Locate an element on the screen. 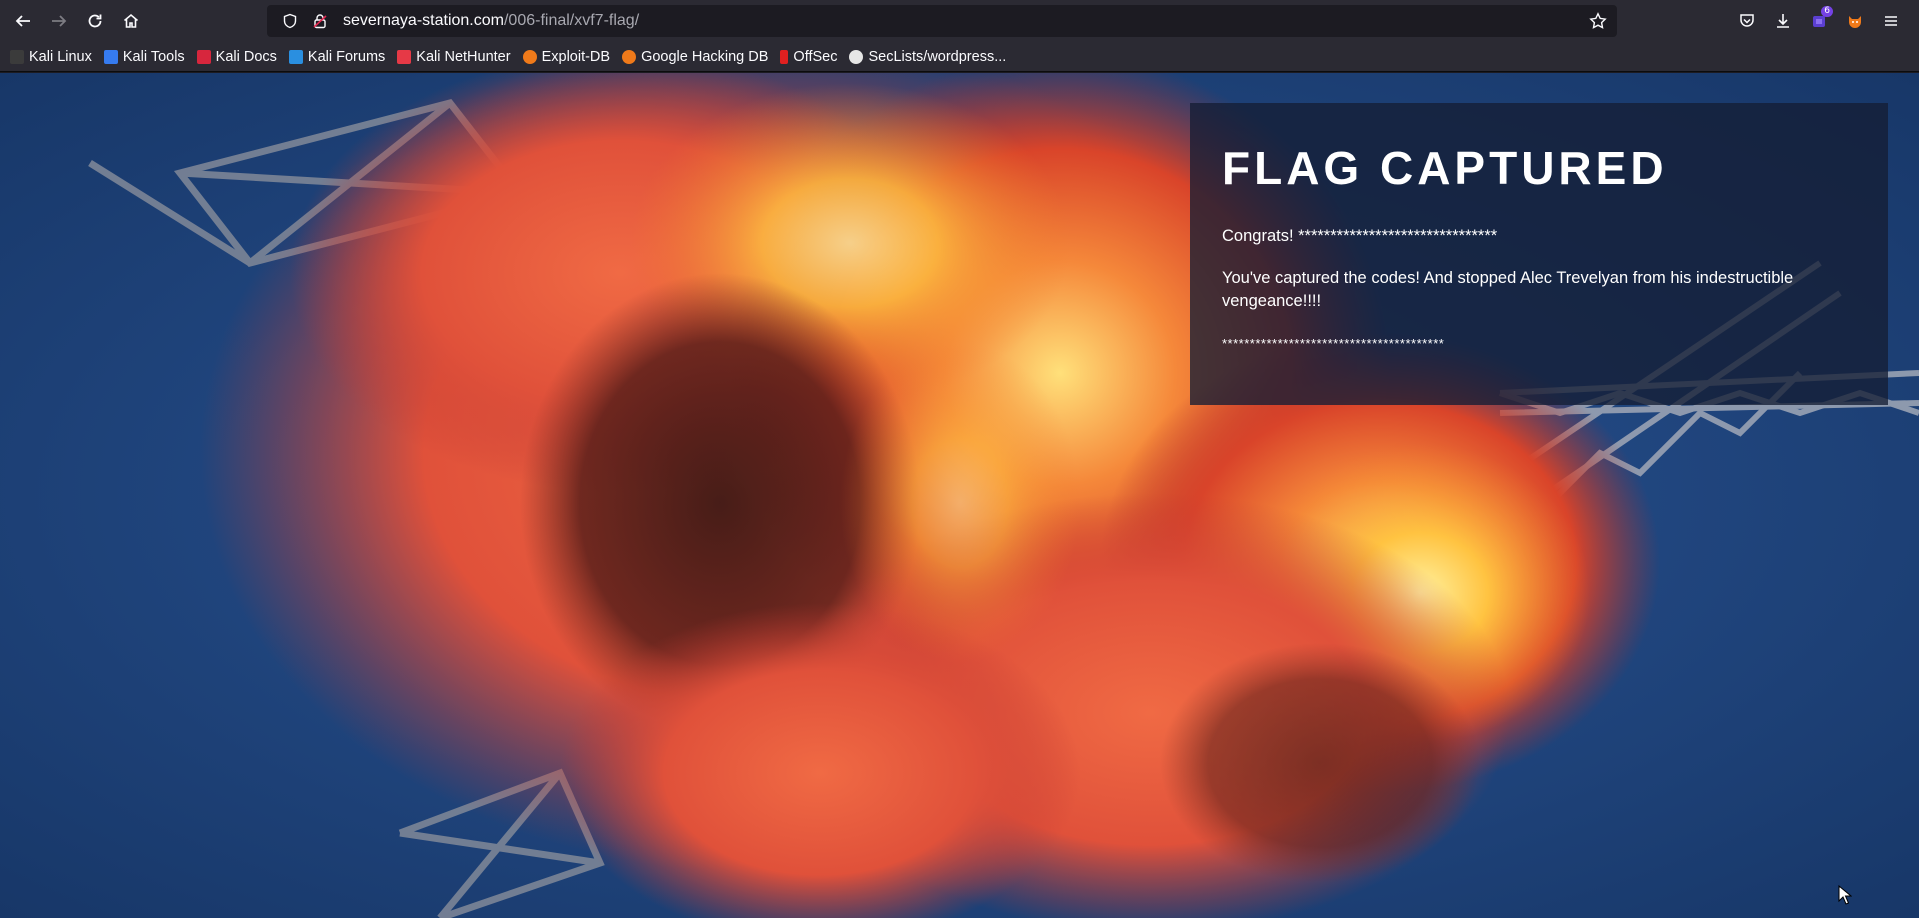 The height and width of the screenshot is (918, 1919). bookmark-offsec: OffSec is located at coordinates (808, 57).